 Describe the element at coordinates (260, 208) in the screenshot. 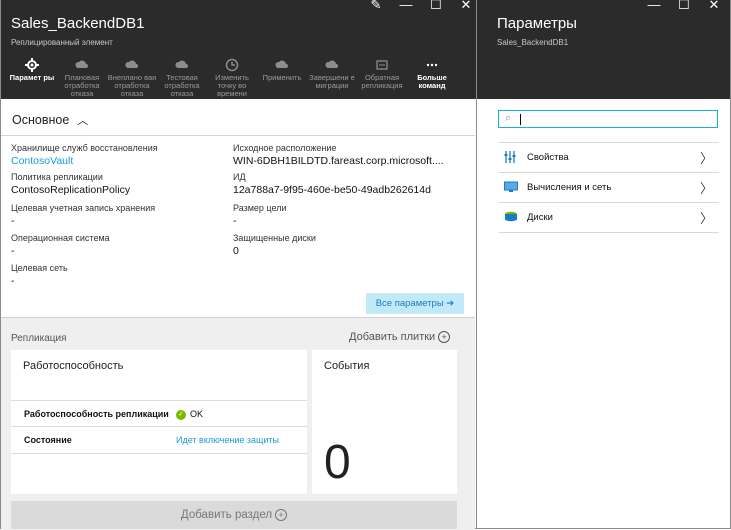

I see `size-label: Размер цели` at that location.